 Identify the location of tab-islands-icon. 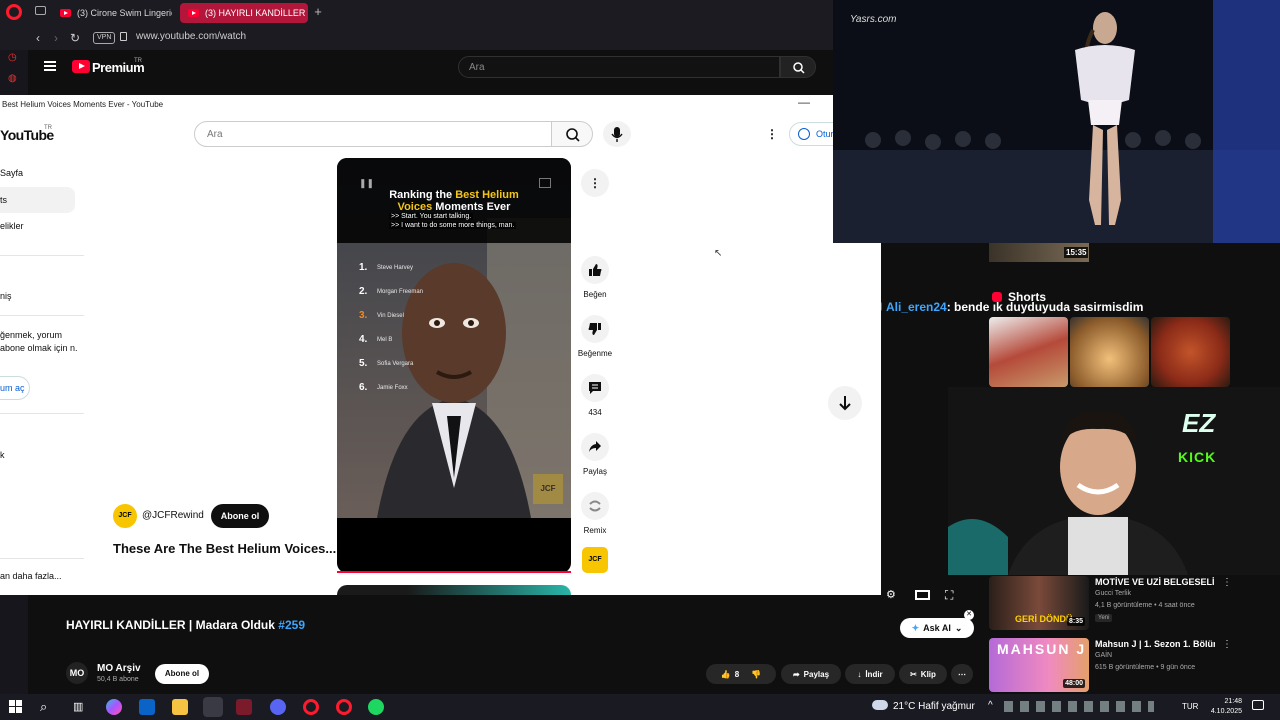
(40, 10).